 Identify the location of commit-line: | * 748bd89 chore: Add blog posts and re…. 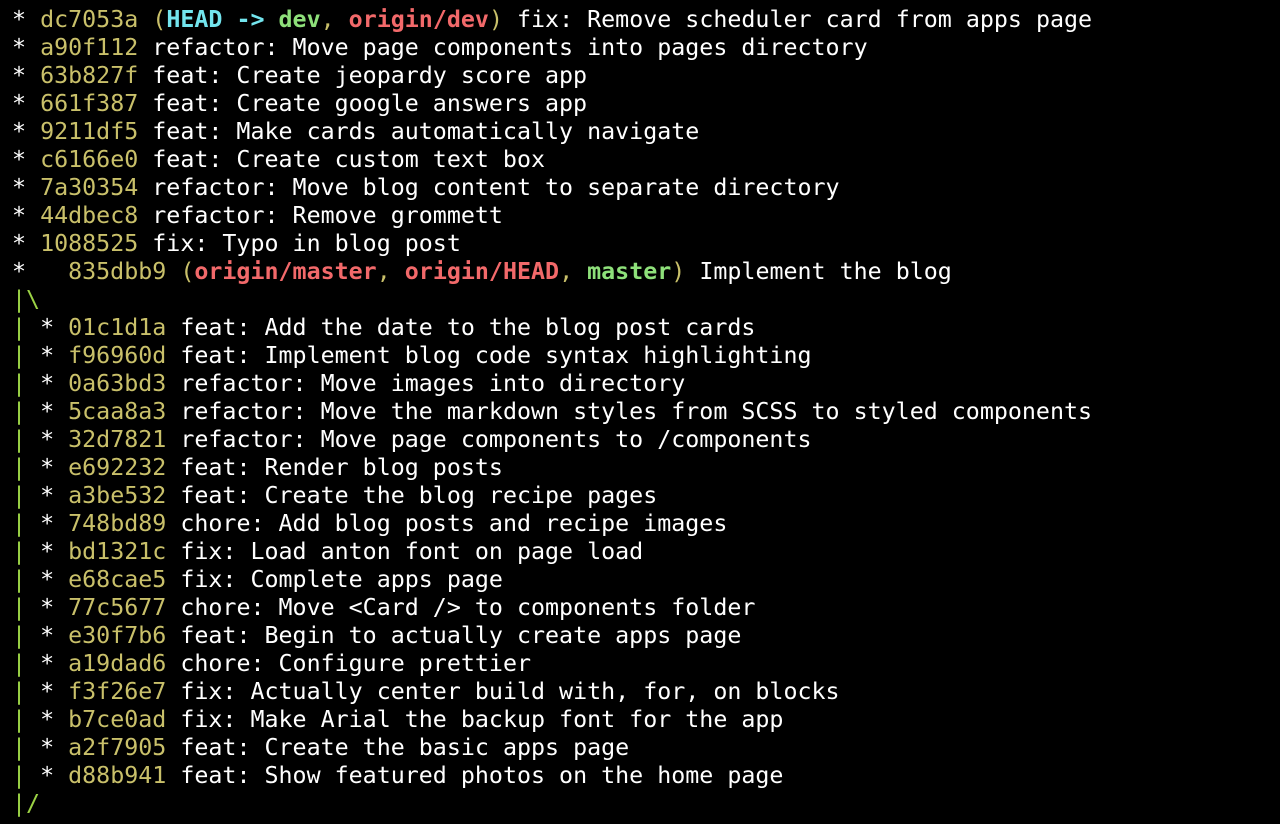
(646, 524).